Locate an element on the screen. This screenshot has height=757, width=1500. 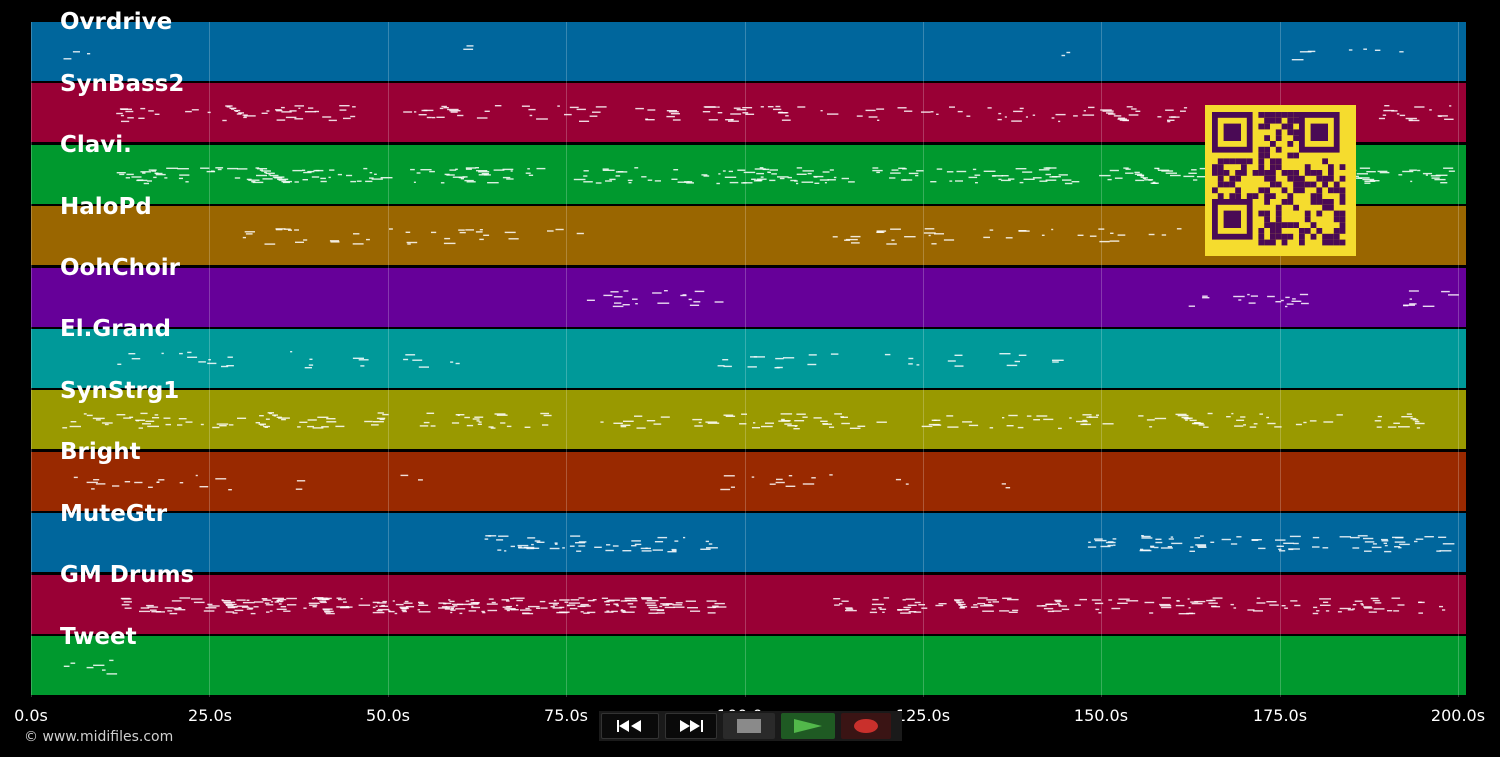
record-icon is located at coordinates (866, 726).